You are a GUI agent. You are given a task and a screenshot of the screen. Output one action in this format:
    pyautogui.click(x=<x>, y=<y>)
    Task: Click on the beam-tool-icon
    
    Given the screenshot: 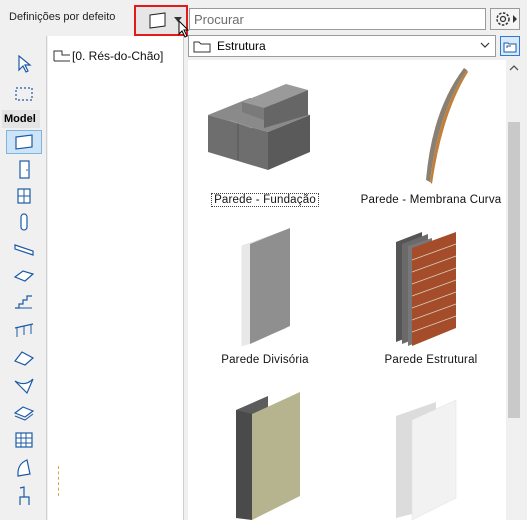 What is the action you would take?
    pyautogui.click(x=24, y=250)
    